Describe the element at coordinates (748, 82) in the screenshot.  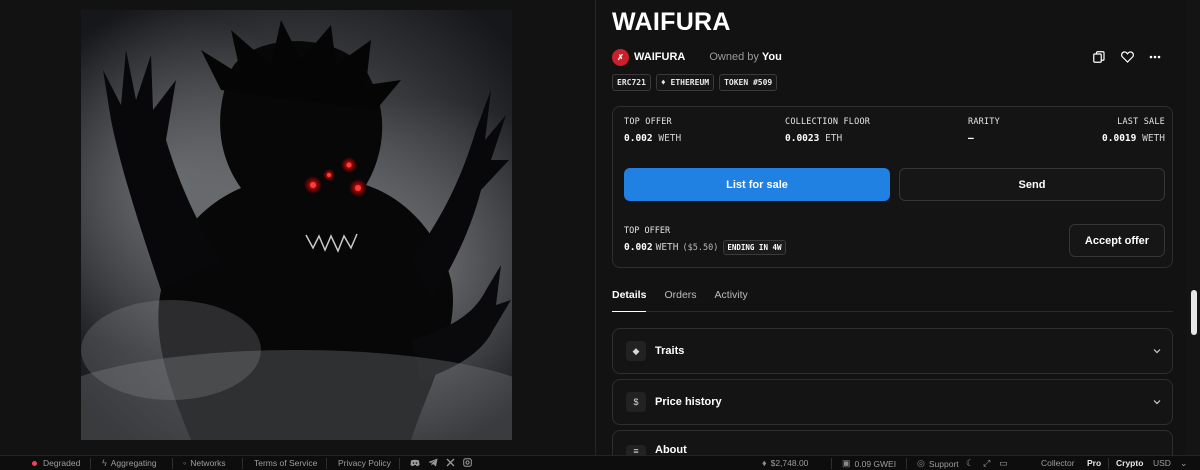
I see `token-id-chip: TOKEN #509` at that location.